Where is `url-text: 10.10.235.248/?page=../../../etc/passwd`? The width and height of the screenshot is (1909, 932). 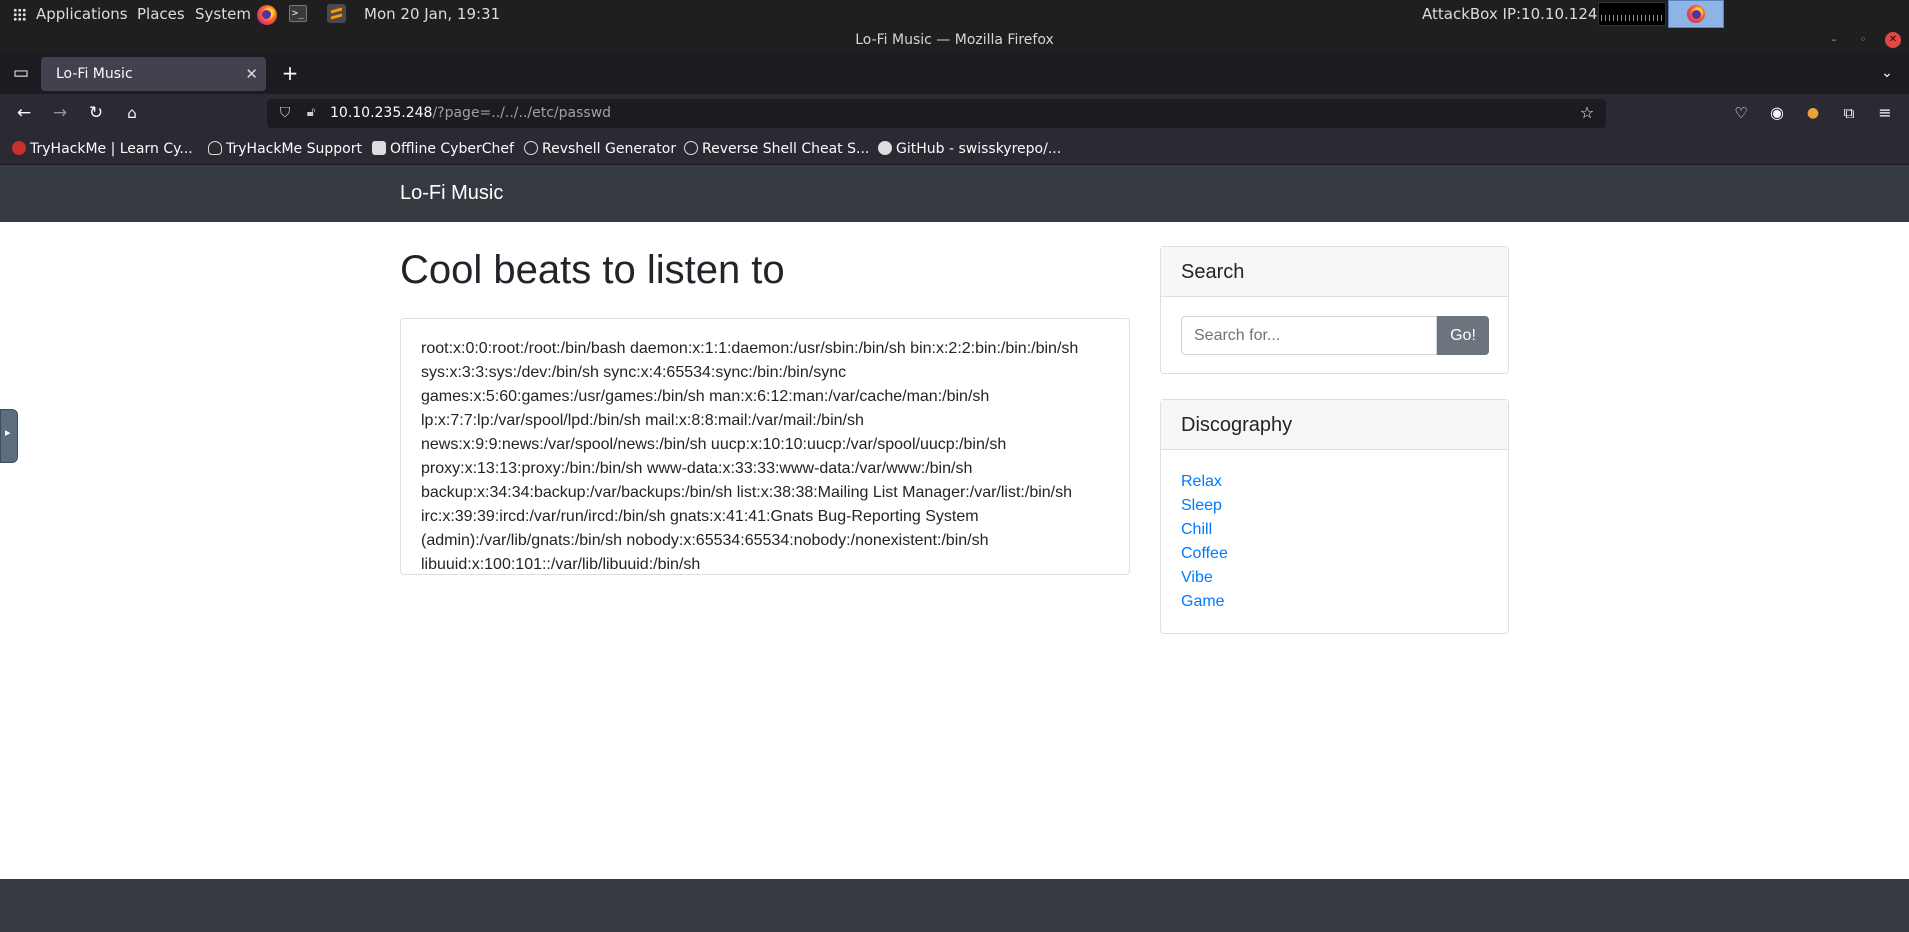 url-text: 10.10.235.248/?page=../../../etc/passwd is located at coordinates (470, 113).